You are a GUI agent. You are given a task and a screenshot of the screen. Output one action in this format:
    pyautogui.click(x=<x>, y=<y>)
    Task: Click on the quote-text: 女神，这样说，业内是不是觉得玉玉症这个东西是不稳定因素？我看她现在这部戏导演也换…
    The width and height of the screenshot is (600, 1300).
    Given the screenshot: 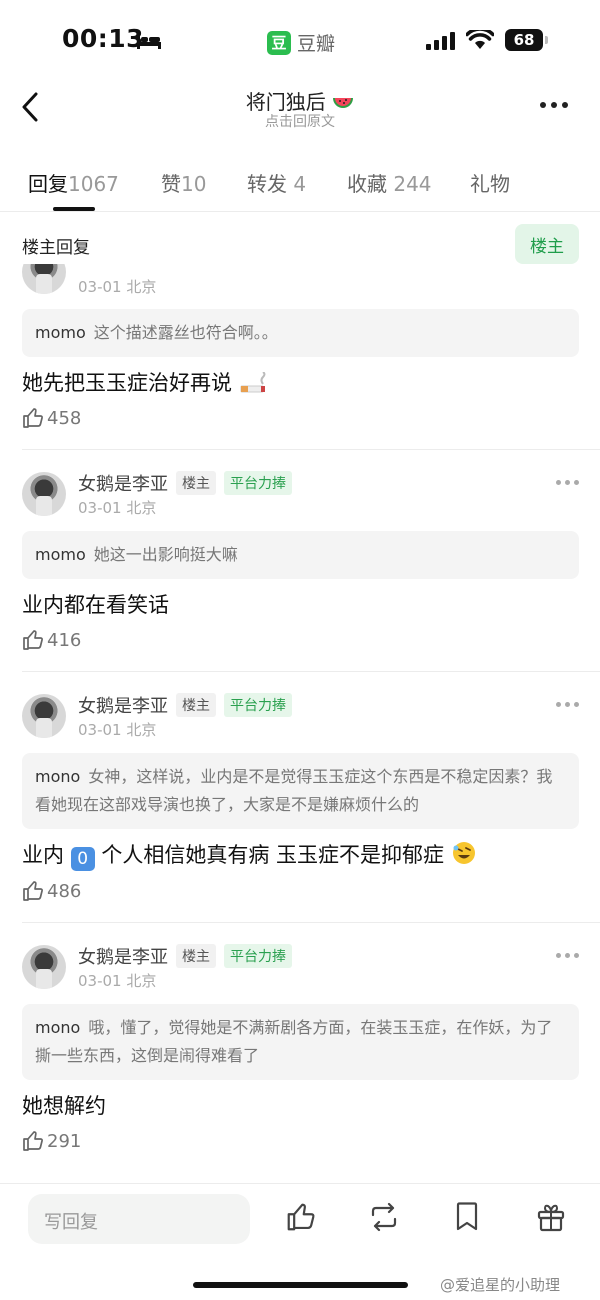 What is the action you would take?
    pyautogui.click(x=294, y=790)
    